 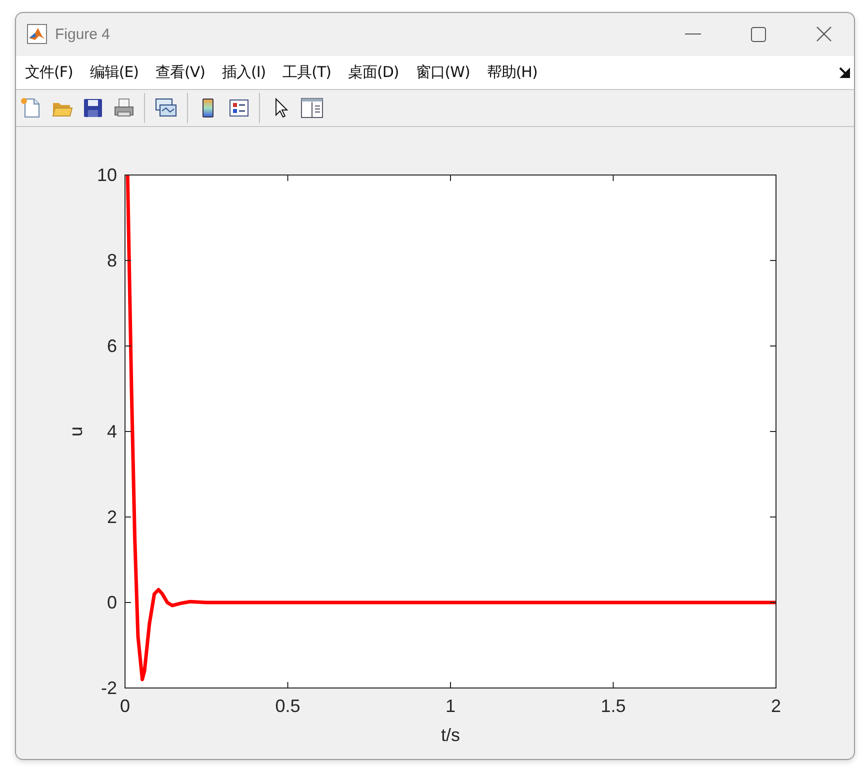 What do you see at coordinates (287, 706) in the screenshot?
I see `tick-label: 0.5` at bounding box center [287, 706].